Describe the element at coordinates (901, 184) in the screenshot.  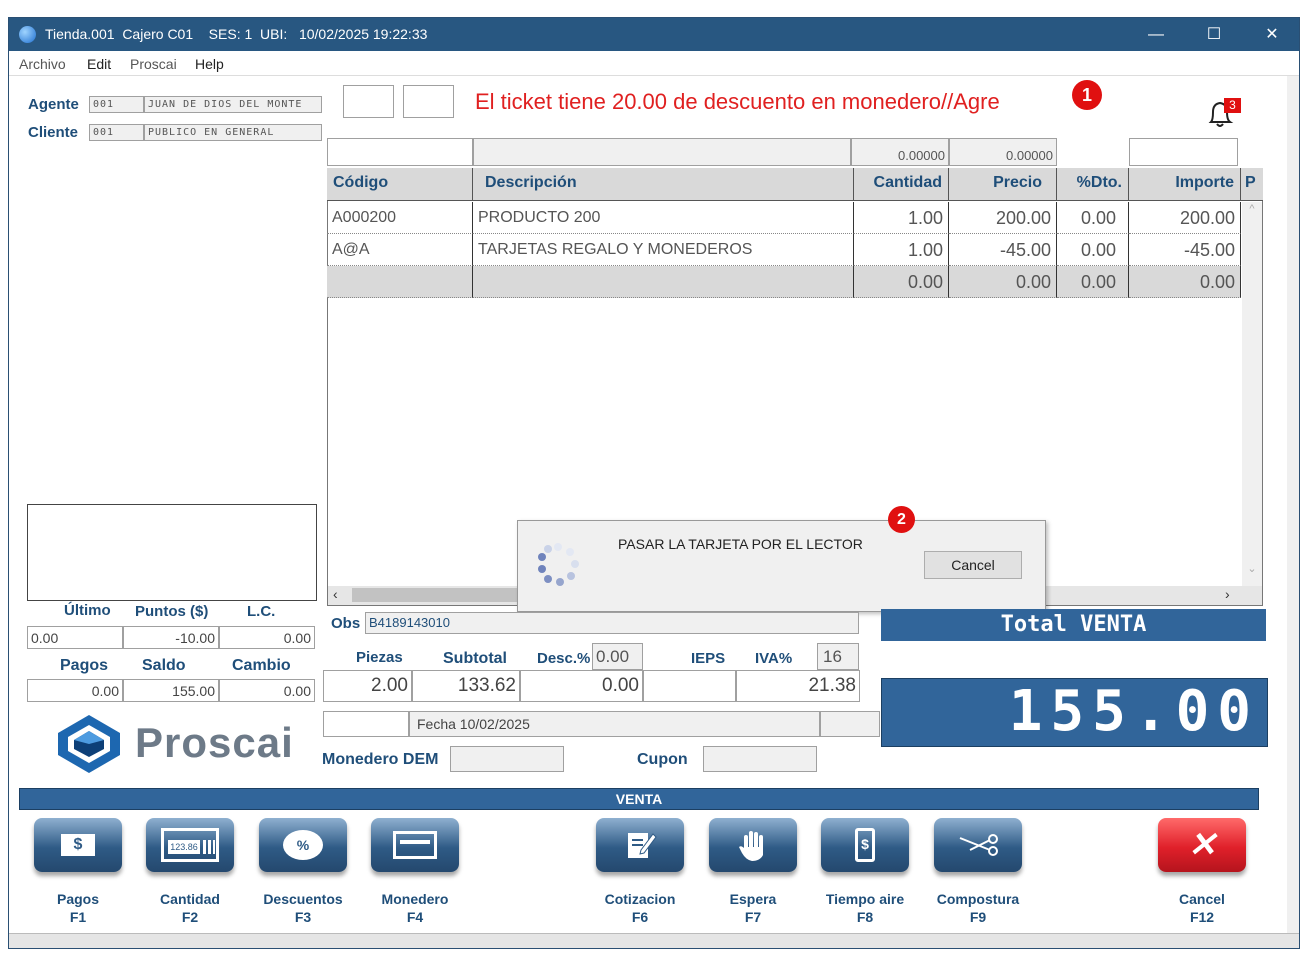
I see `col-header-cantidad: Cantidad` at that location.